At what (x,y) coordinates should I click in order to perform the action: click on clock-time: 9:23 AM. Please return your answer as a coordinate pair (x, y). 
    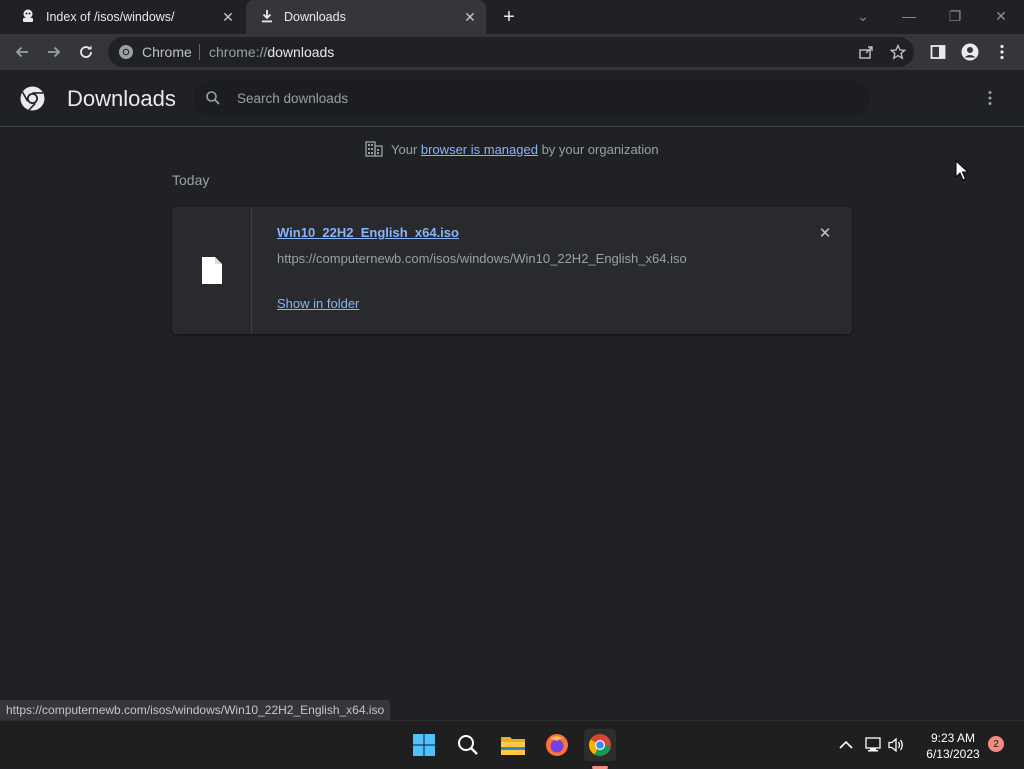
    Looking at the image, I should click on (953, 738).